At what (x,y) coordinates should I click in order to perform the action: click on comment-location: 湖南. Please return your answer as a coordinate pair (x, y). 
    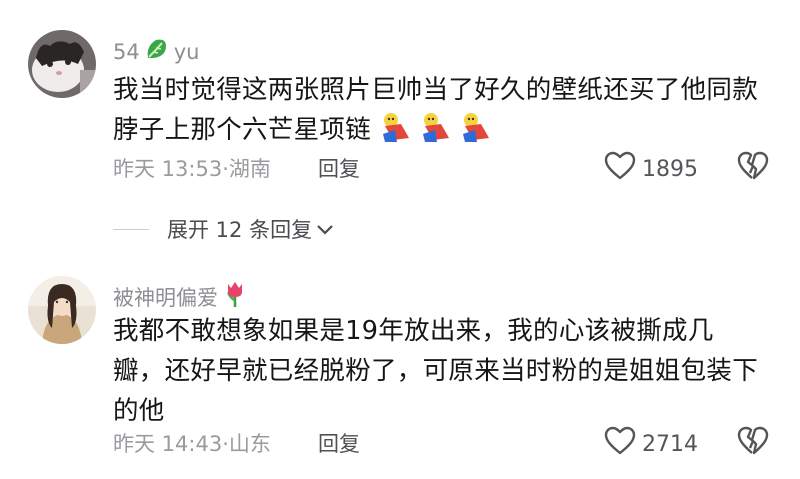
    Looking at the image, I should click on (249, 169).